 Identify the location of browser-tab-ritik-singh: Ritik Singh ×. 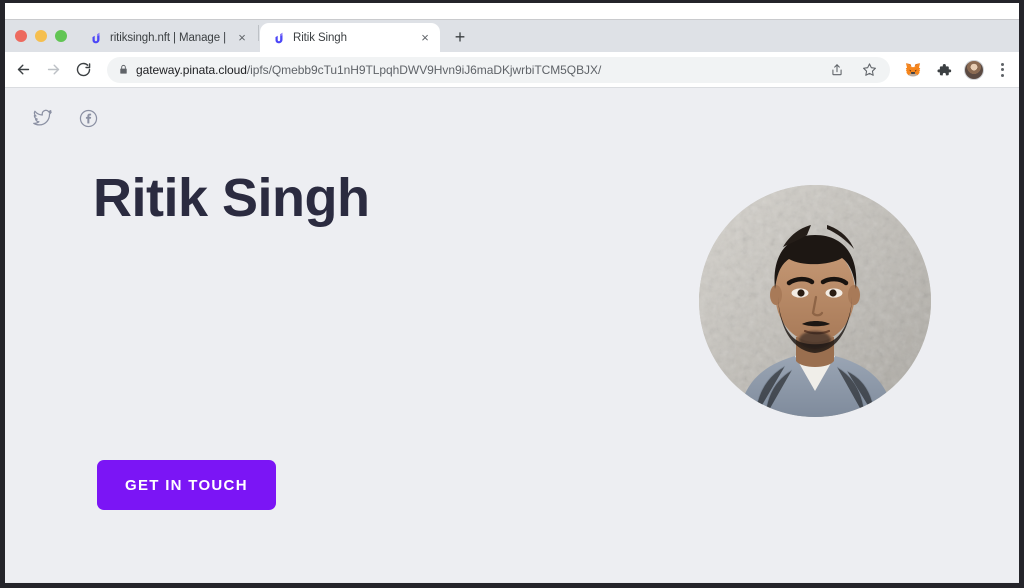
(350, 37).